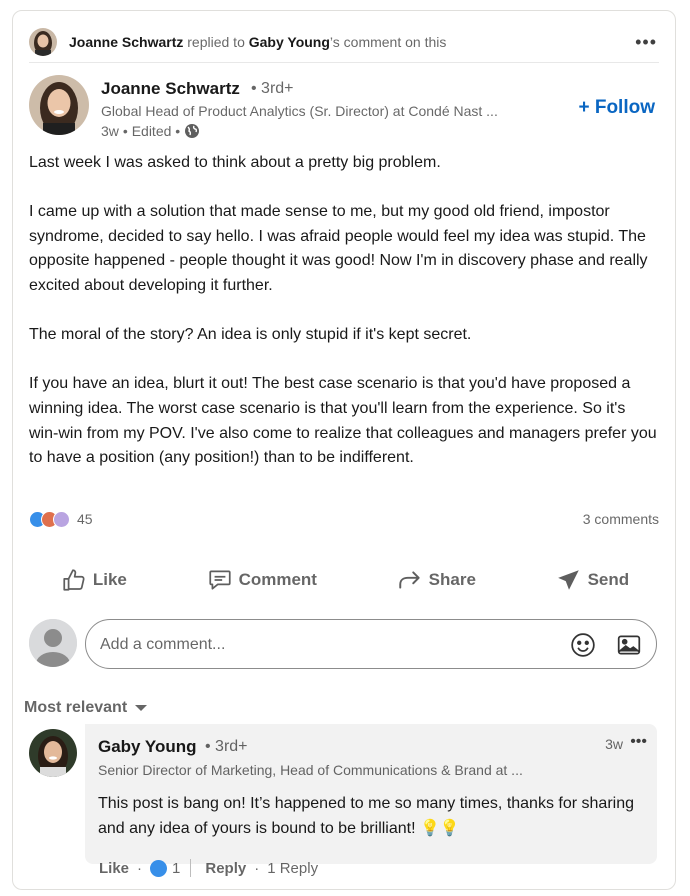 The image size is (690, 896). I want to click on author-degree: • 3rd+, so click(272, 88).